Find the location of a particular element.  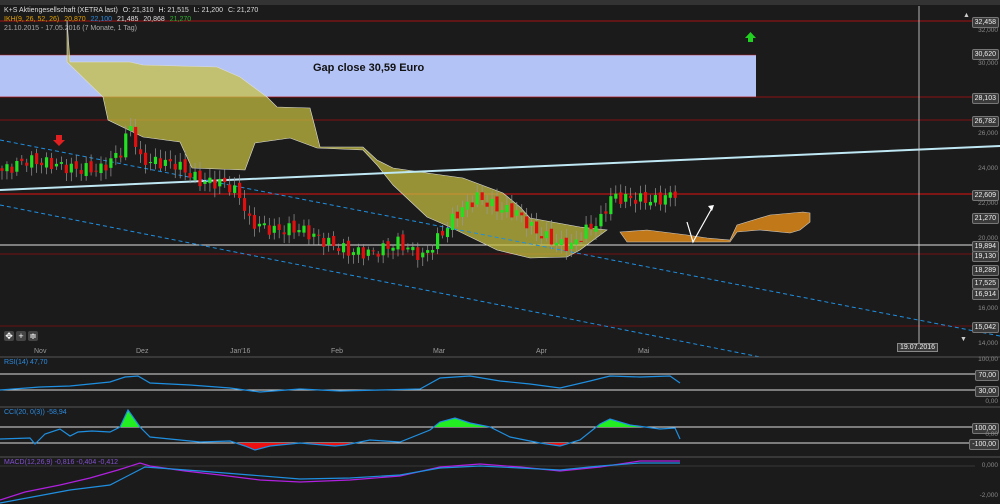

price-tag: 21,270 is located at coordinates (985, 218).